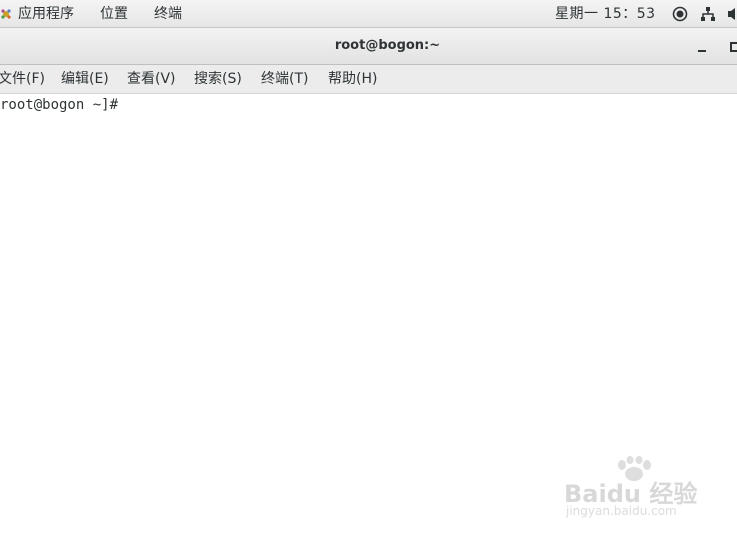  What do you see at coordinates (85, 79) in the screenshot?
I see `menu-edit: 编辑(E)` at bounding box center [85, 79].